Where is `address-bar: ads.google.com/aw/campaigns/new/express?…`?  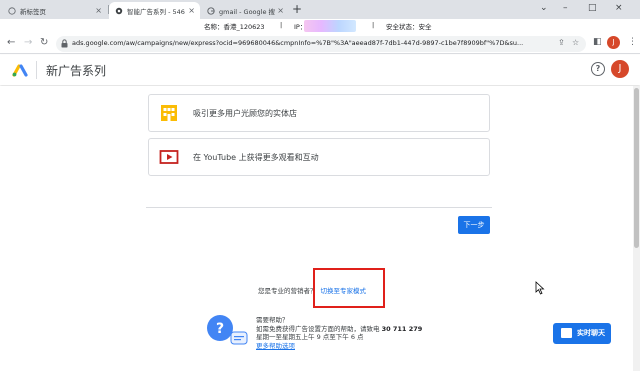
address-bar: ads.google.com/aw/campaigns/new/express?… is located at coordinates (321, 44).